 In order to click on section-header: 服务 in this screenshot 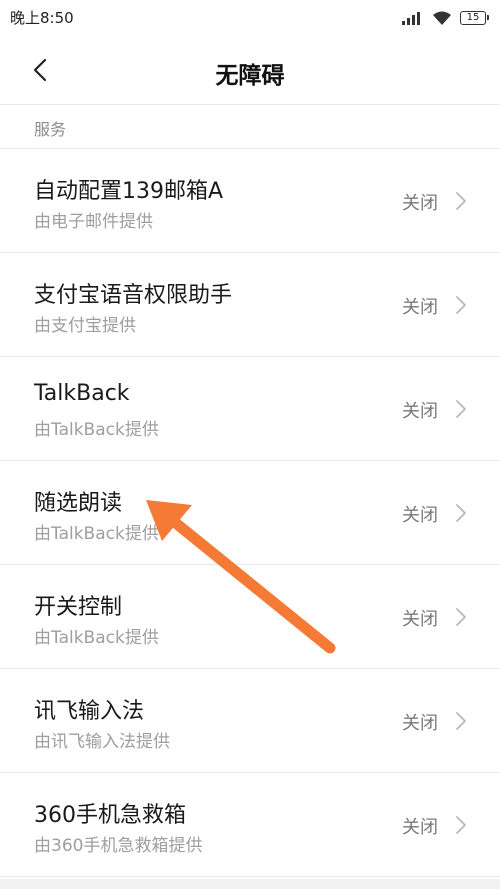, I will do `click(50, 129)`.